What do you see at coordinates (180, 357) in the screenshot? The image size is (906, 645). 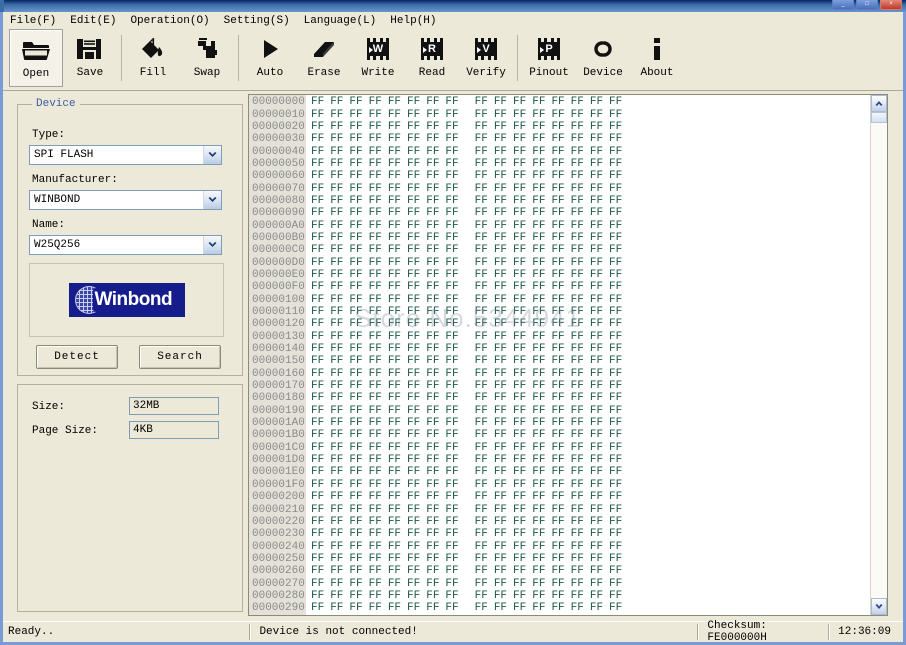 I see `search-button: Search` at bounding box center [180, 357].